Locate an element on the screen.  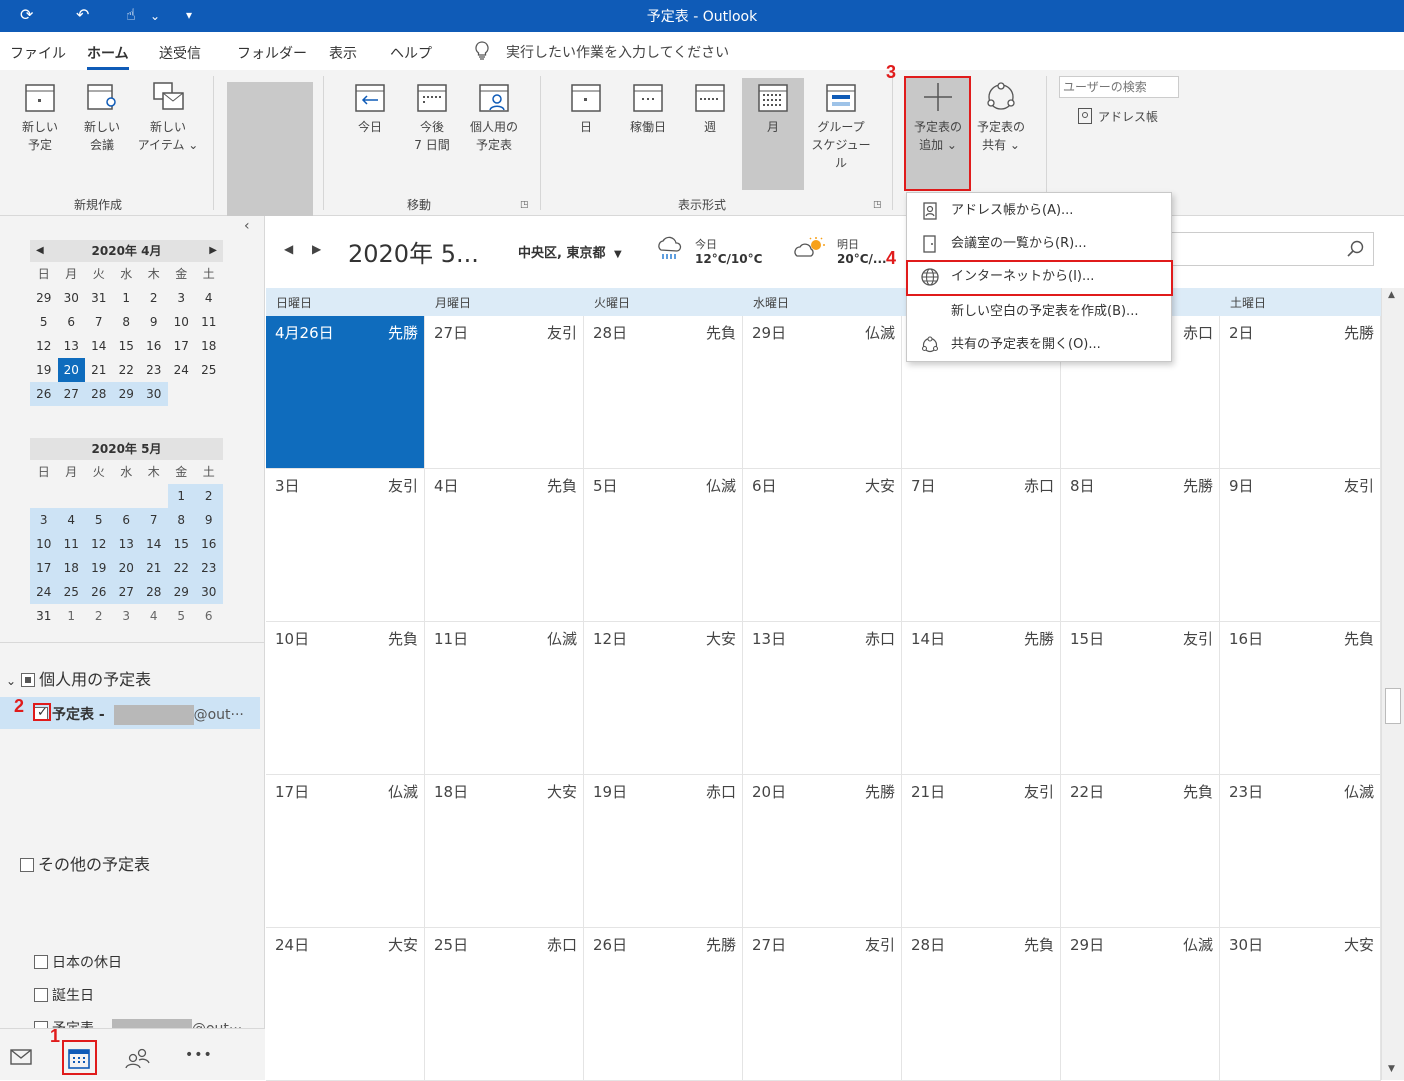
calendar-item-holidays: 日本の休日 is located at coordinates (78, 962).